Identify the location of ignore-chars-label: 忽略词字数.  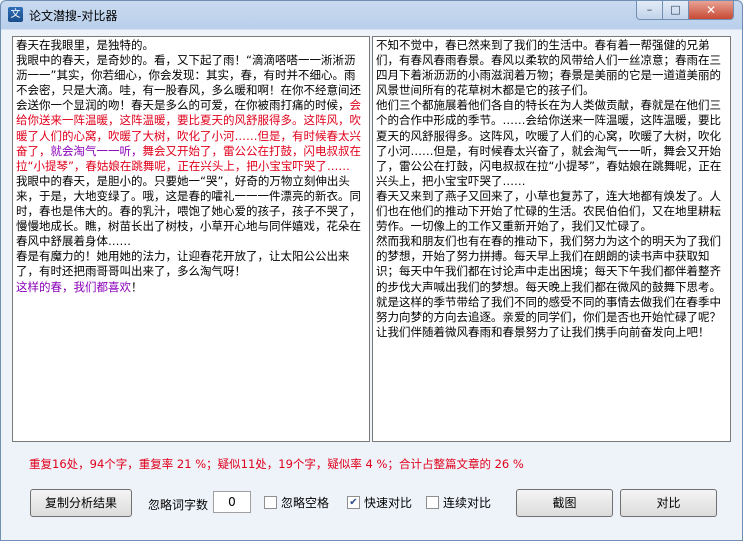
(178, 505).